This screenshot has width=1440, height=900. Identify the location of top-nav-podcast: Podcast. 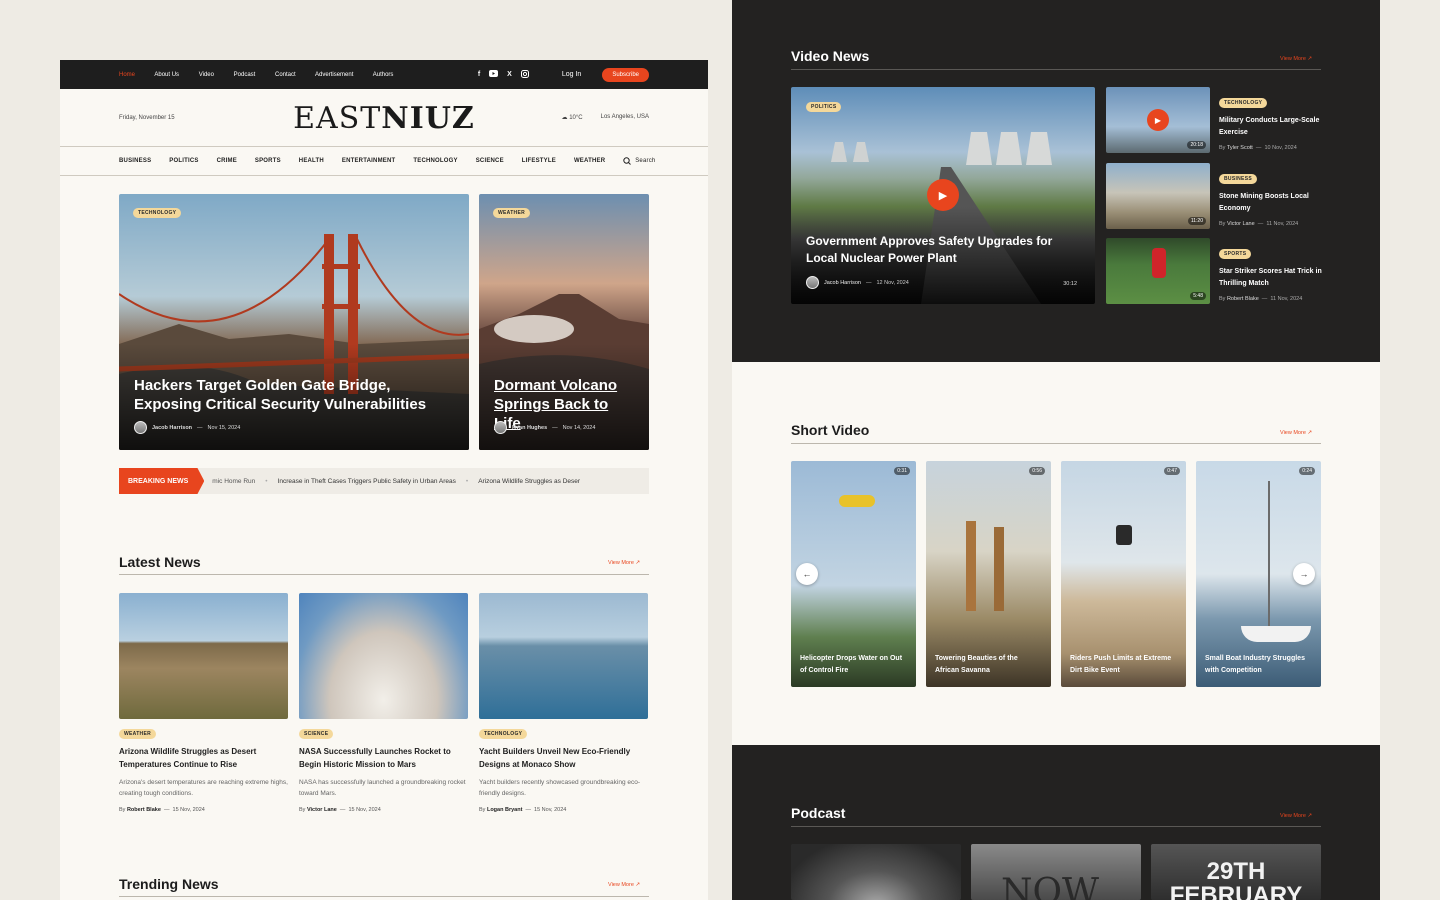
(245, 75).